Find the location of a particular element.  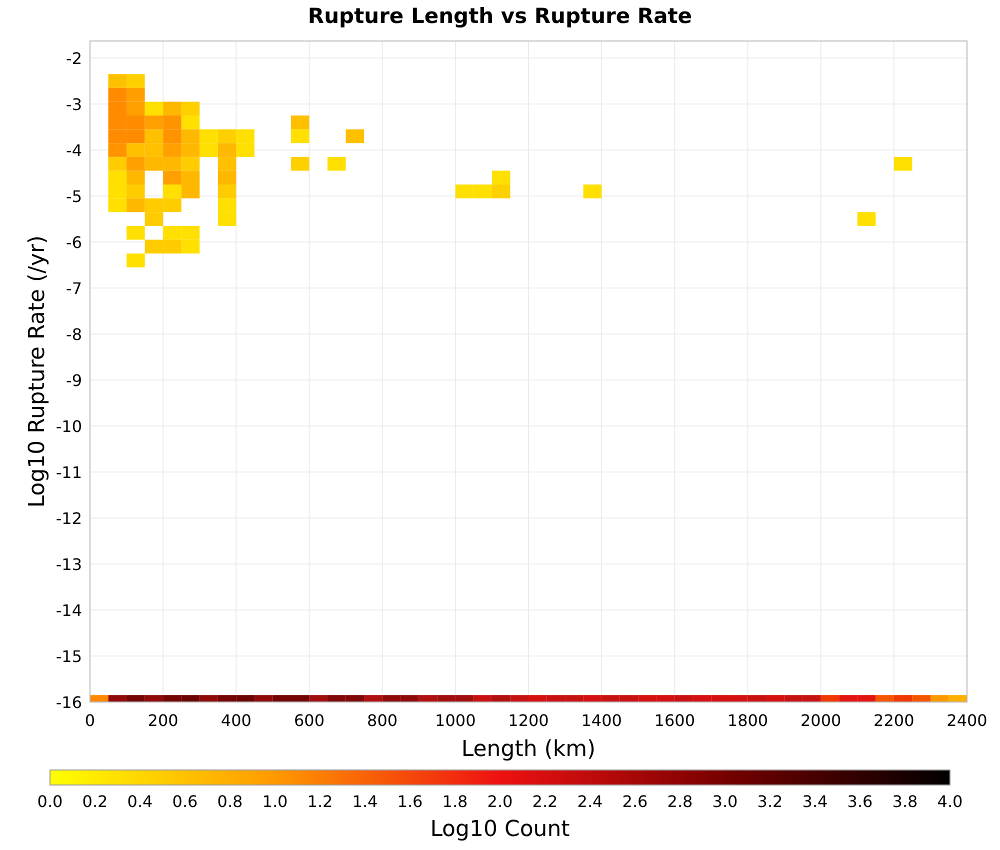

chart-title: Rupture Length vs Rupture Rate is located at coordinates (500, 16).